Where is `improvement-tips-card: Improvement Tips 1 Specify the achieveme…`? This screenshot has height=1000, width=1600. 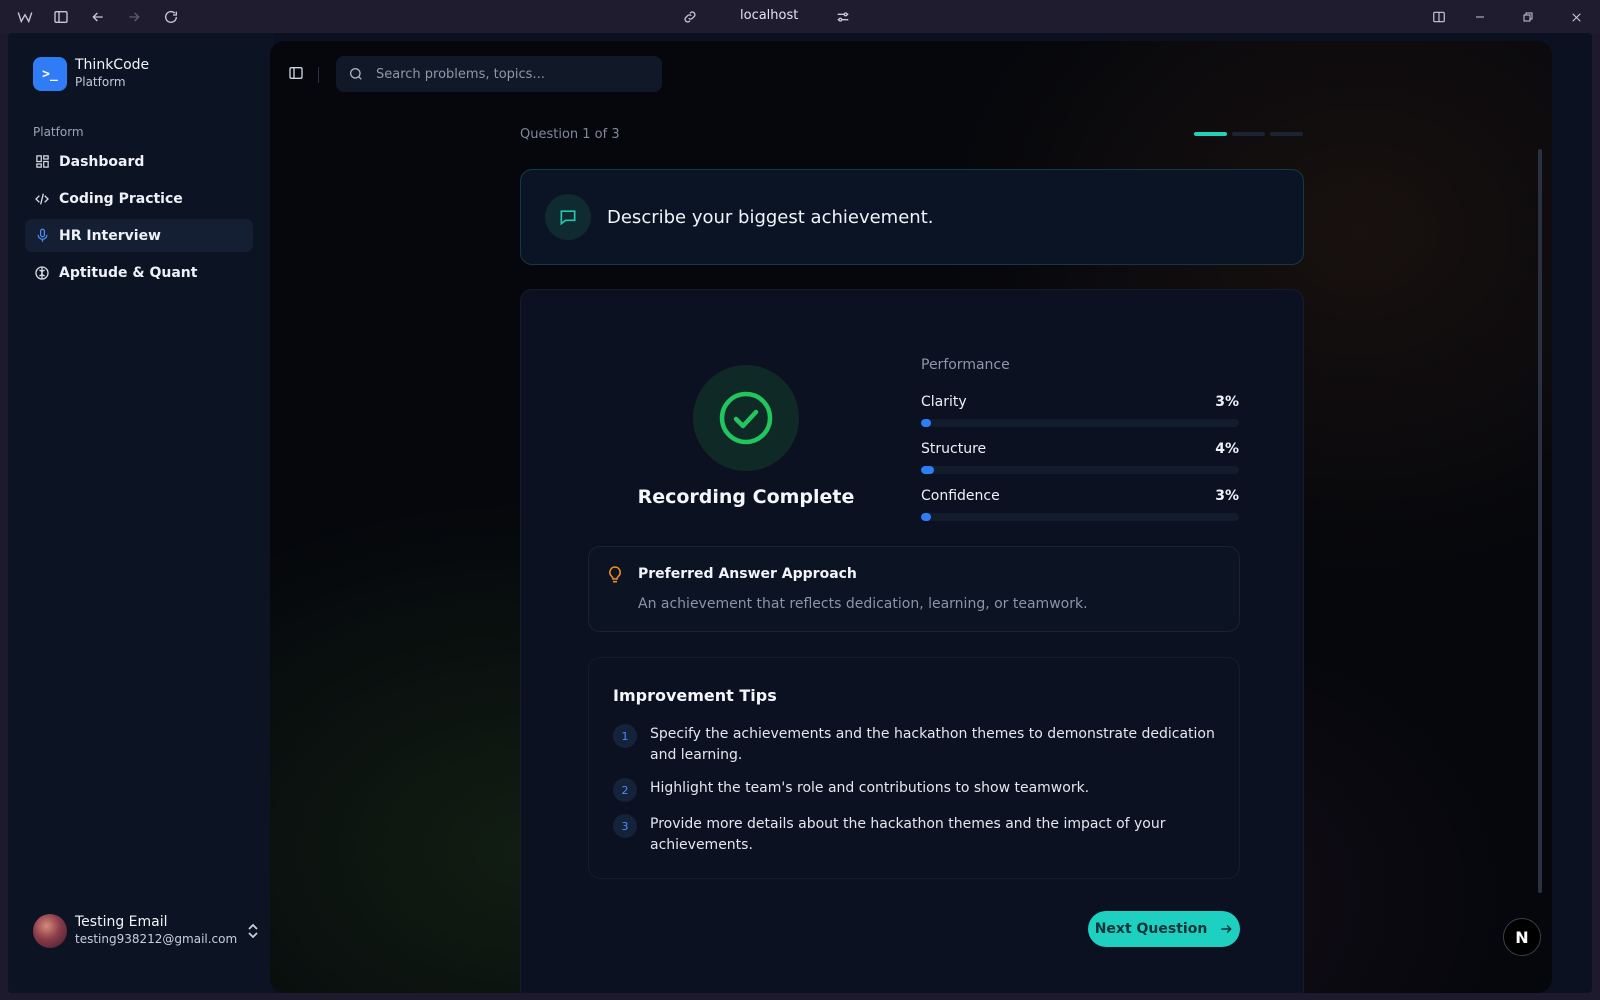 improvement-tips-card: Improvement Tips 1 Specify the achieveme… is located at coordinates (914, 768).